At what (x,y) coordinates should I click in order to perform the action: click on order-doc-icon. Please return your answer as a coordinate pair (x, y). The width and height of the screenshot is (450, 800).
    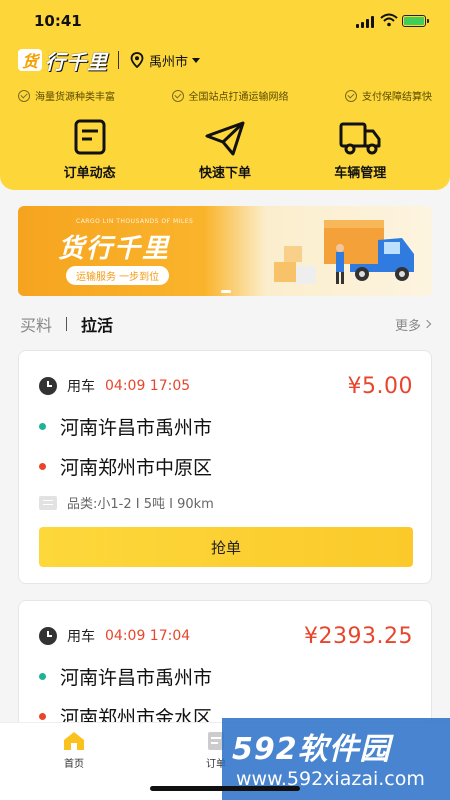
    Looking at the image, I should click on (90, 137).